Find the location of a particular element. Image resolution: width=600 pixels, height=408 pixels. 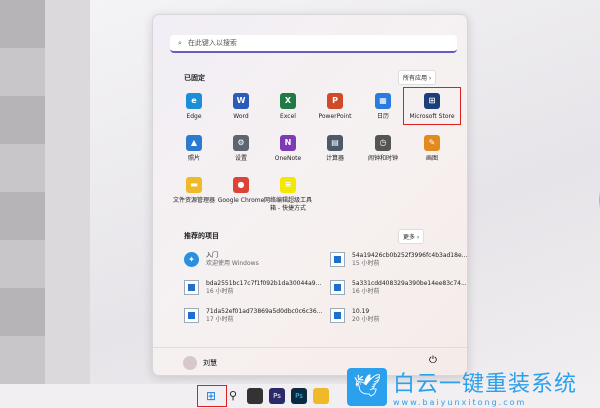

app-label: Edge is located at coordinates (194, 116).